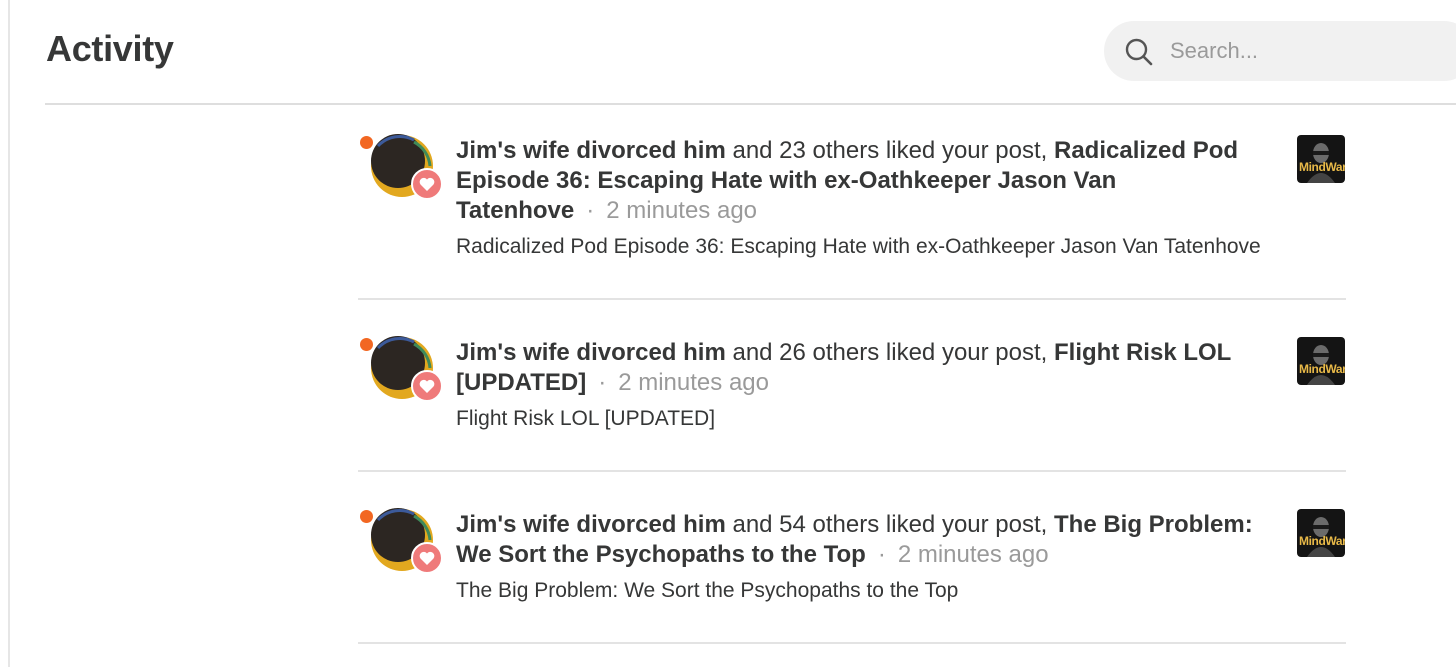 The image size is (1456, 667). Describe the element at coordinates (586, 418) in the screenshot. I see `post-subtitle: Flight Risk LOL [UPDATED]` at that location.